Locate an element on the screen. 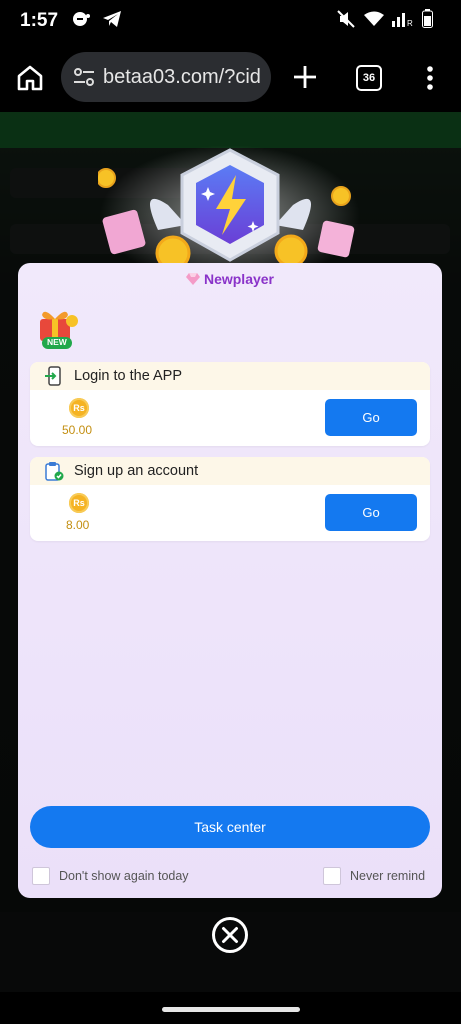 This screenshot has height=1024, width=461. dont-show-today-checkbox is located at coordinates (41, 876).